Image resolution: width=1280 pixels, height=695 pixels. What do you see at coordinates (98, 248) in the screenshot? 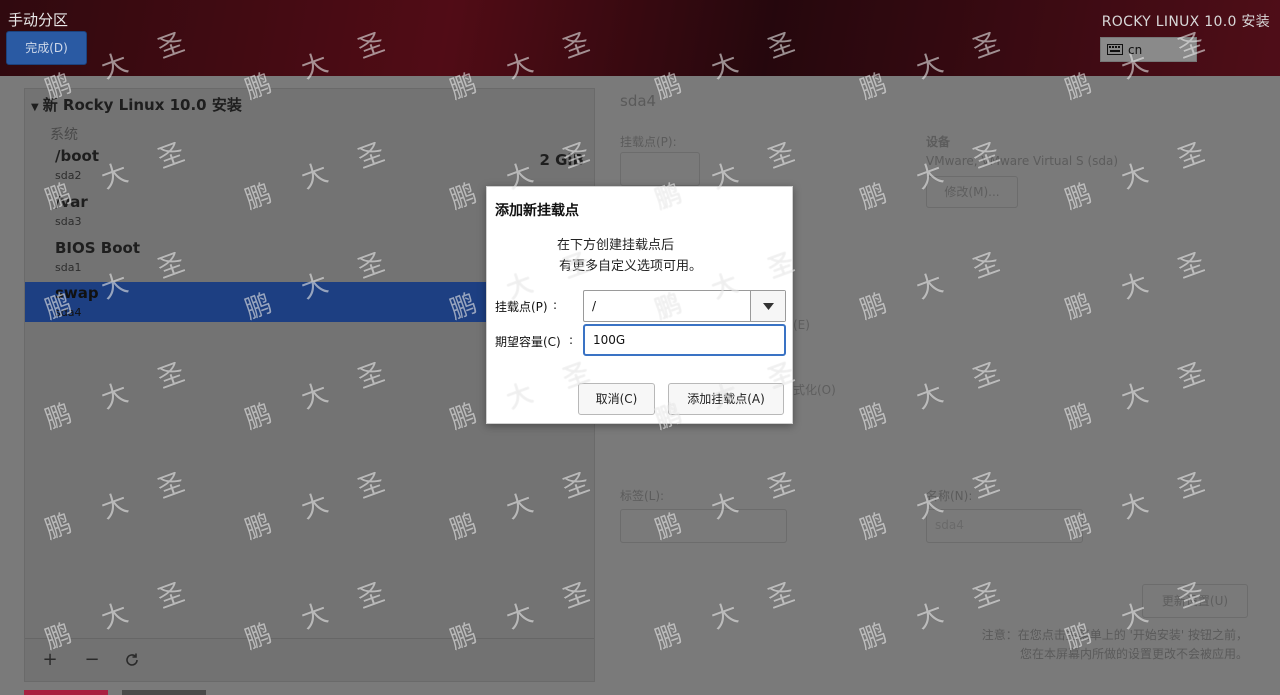
I see `partition-mount: BIOS Boot` at bounding box center [98, 248].